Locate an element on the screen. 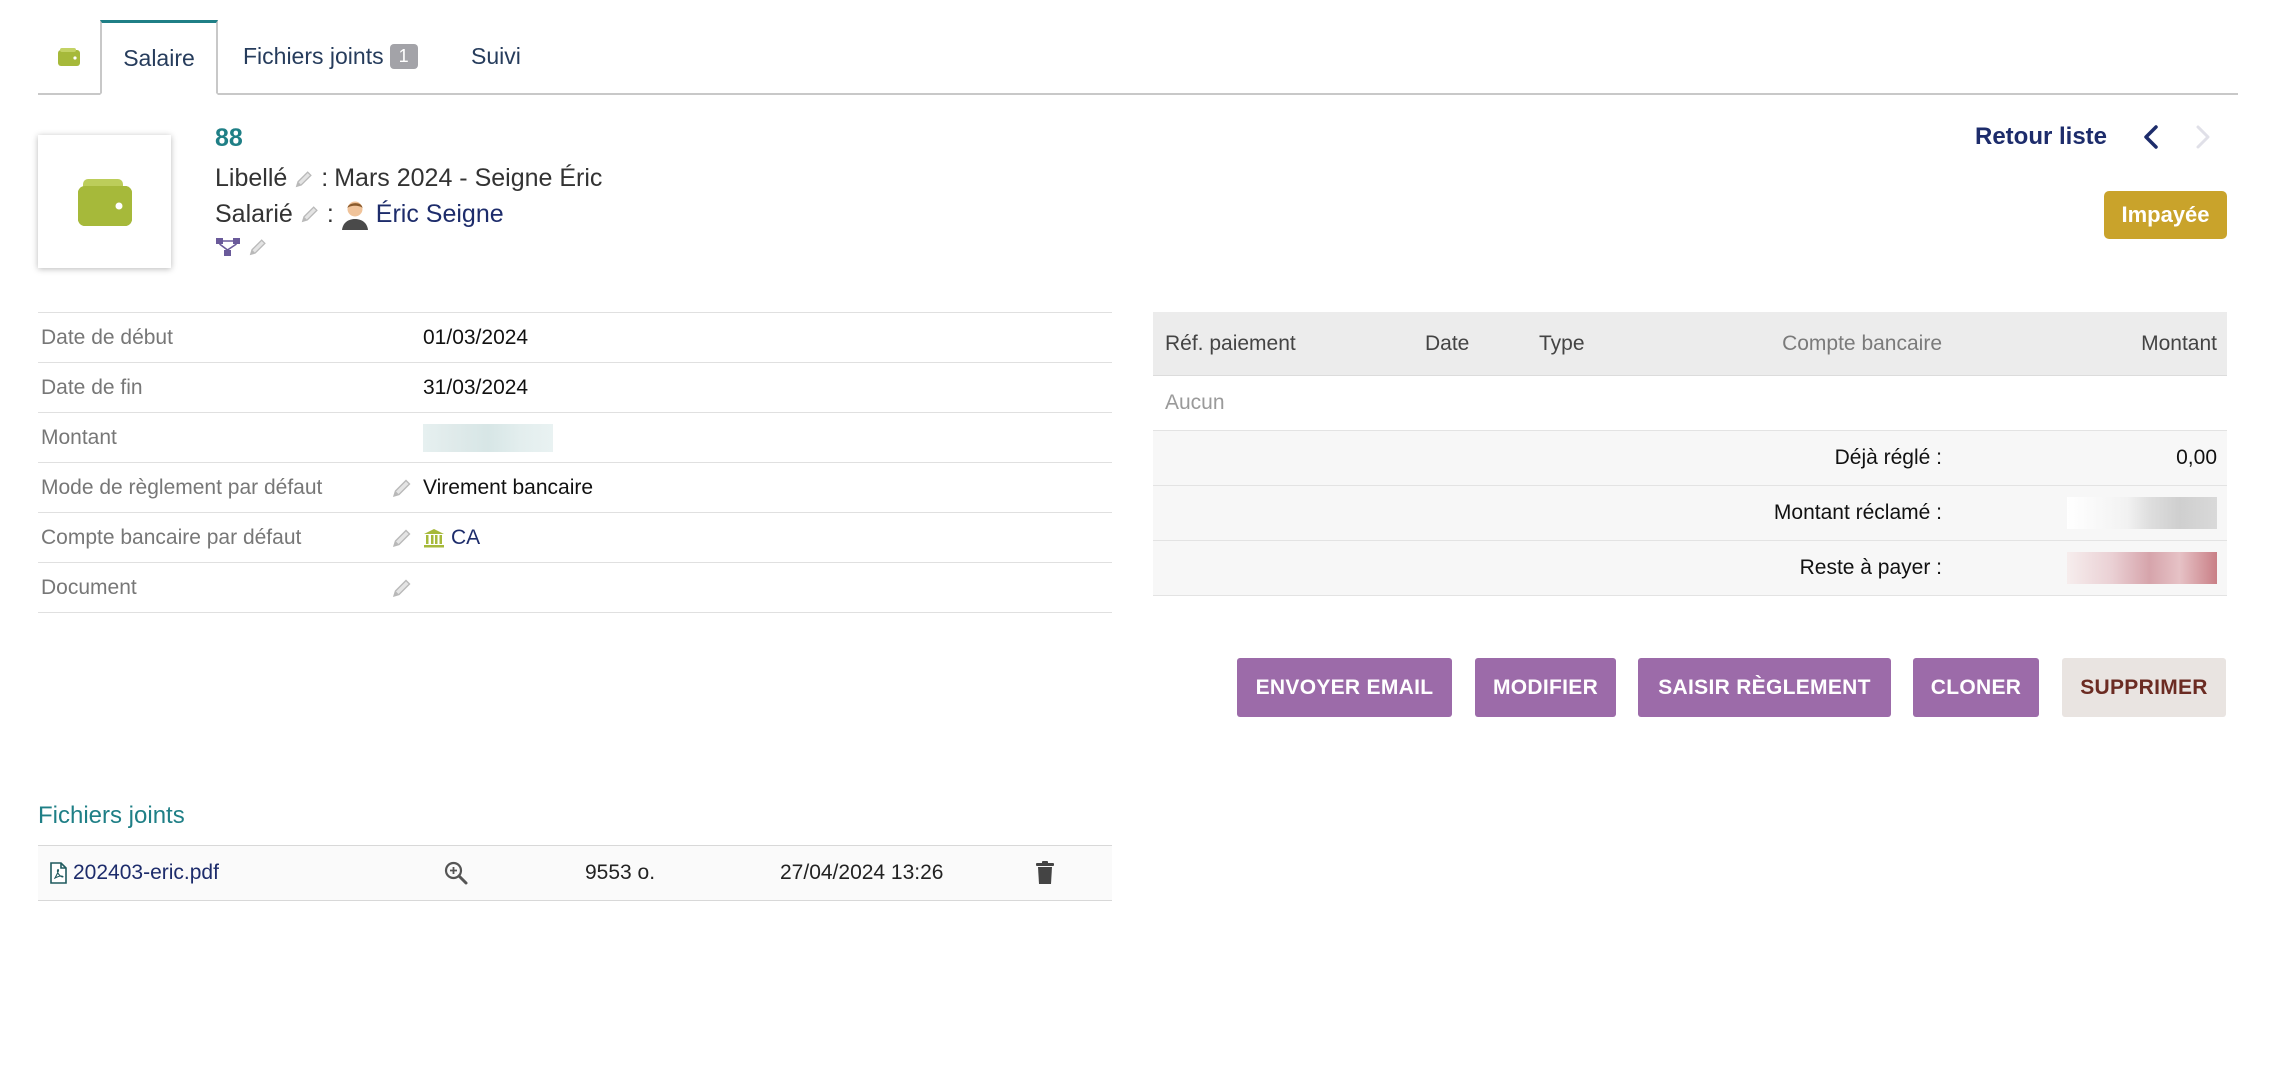 The width and height of the screenshot is (2269, 1075). col-type: Type is located at coordinates (1562, 343).